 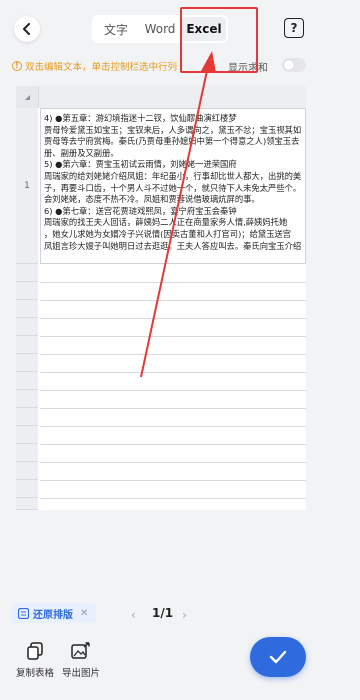 I want to click on cell-line: 贾母怜爱黛玉如宝玉；宝钗来后，人多谓向之，黛玉不忿；宝玉视其如, so click(x=173, y=129).